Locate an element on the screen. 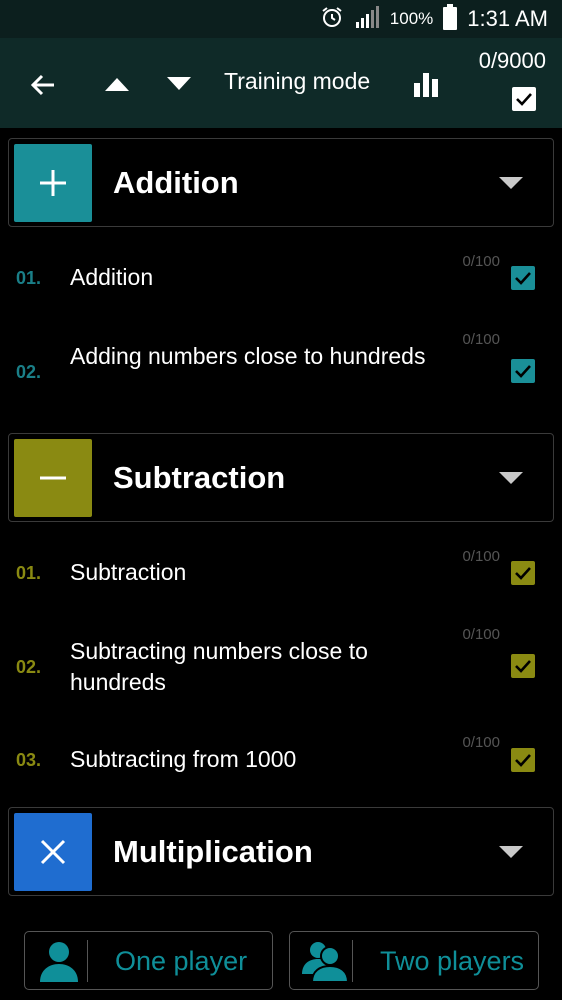 The image size is (562, 1000). section-title: Subtraction is located at coordinates (199, 477).